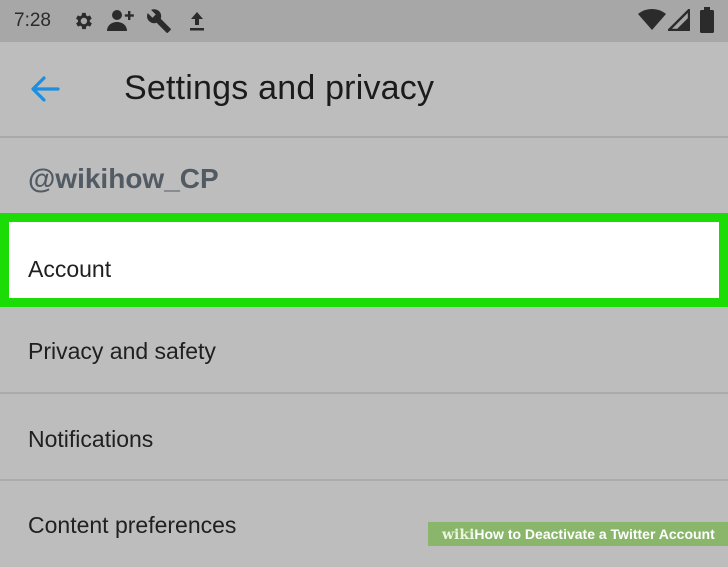  I want to click on status-time: 7:28, so click(32, 20).